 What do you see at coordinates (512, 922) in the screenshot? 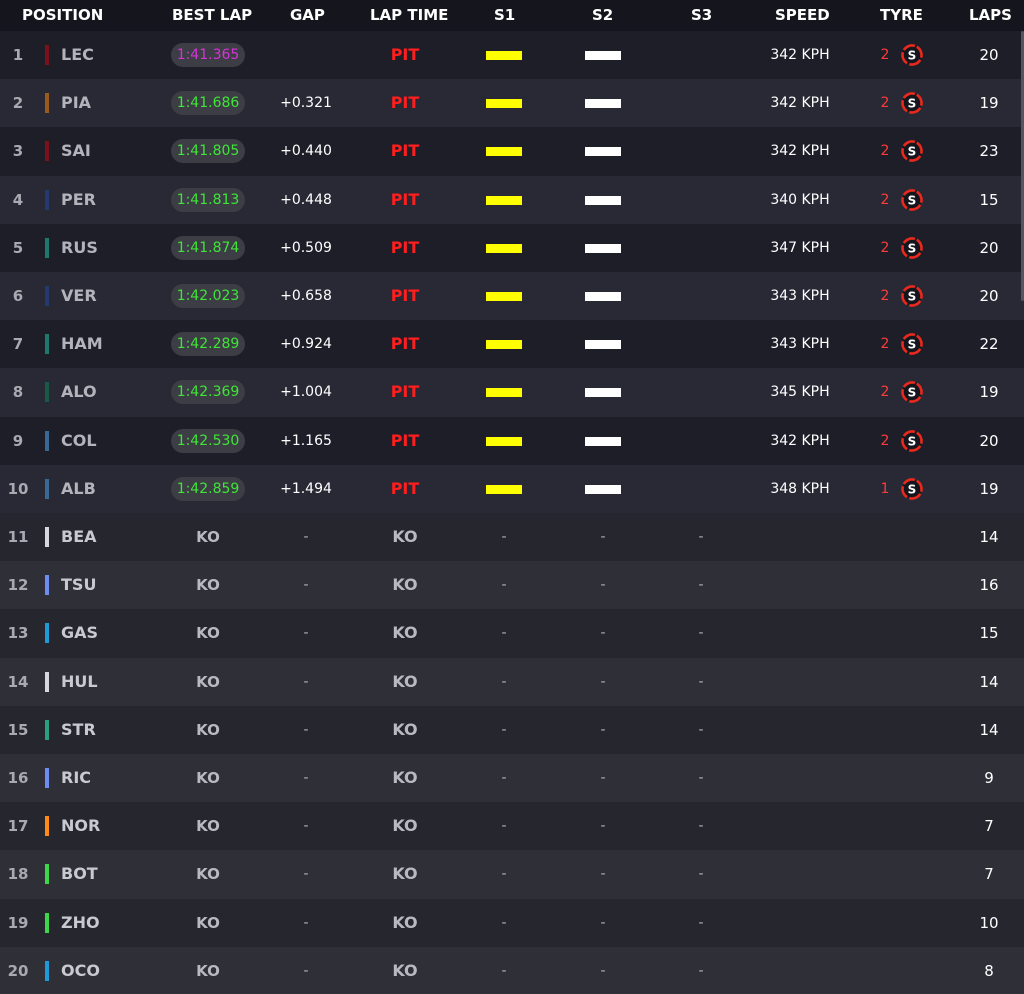
I see `table-row: 19 ZHO KO - KO - - - 10` at bounding box center [512, 922].